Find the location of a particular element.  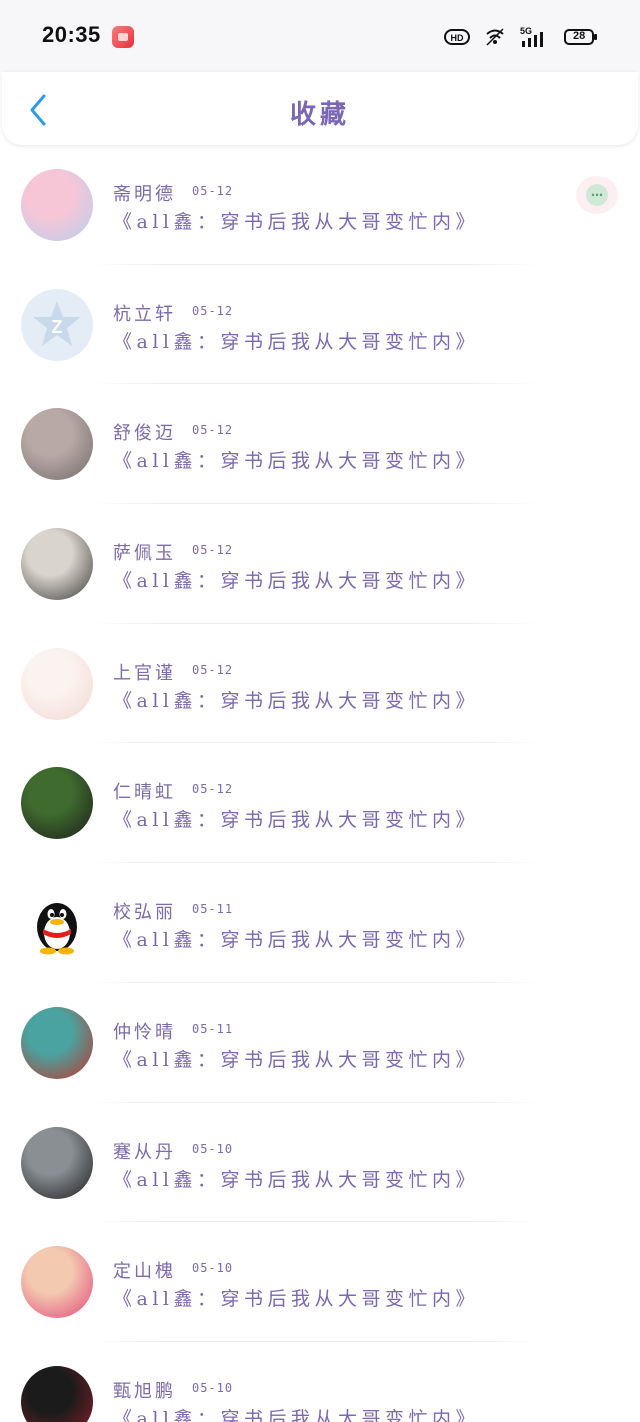

z-star-badge-icon: Z is located at coordinates (57, 324).